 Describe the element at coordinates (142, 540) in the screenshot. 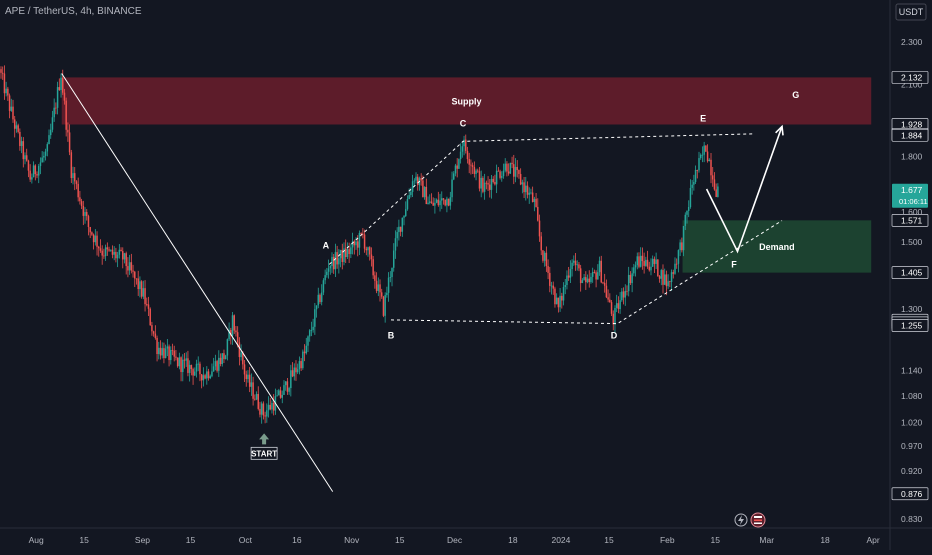

I see `x-tick-label: Sep` at that location.